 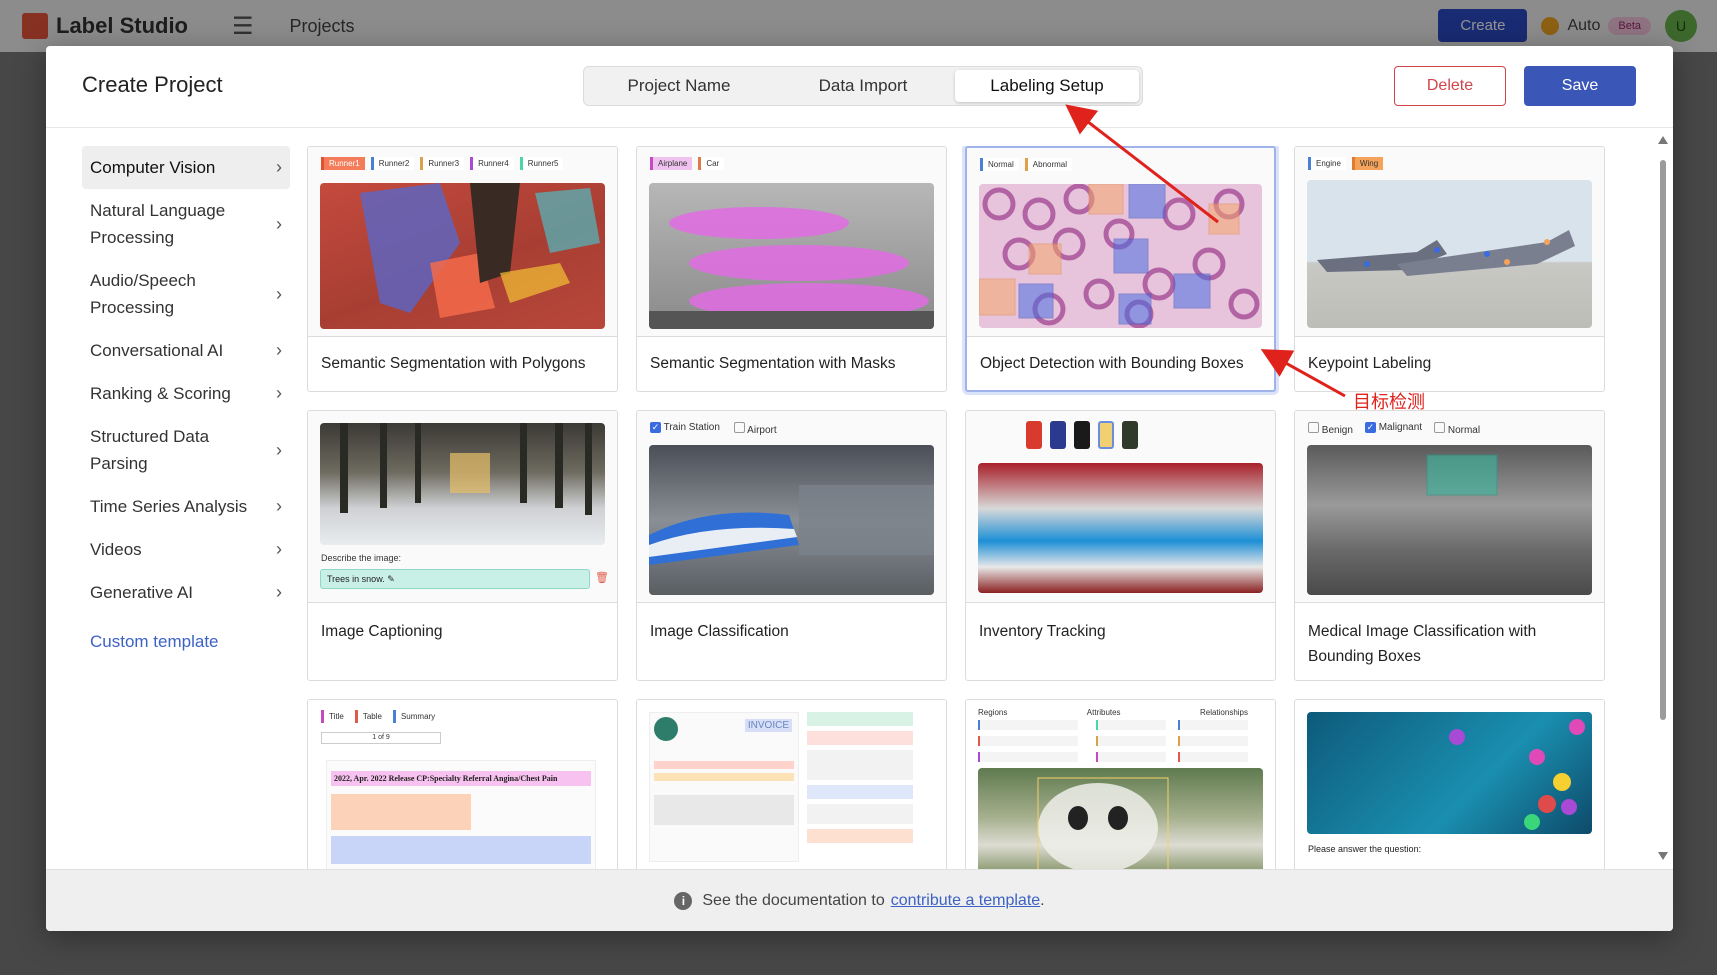 What do you see at coordinates (1103, 712) in the screenshot?
I see `column-header: Attributes` at bounding box center [1103, 712].